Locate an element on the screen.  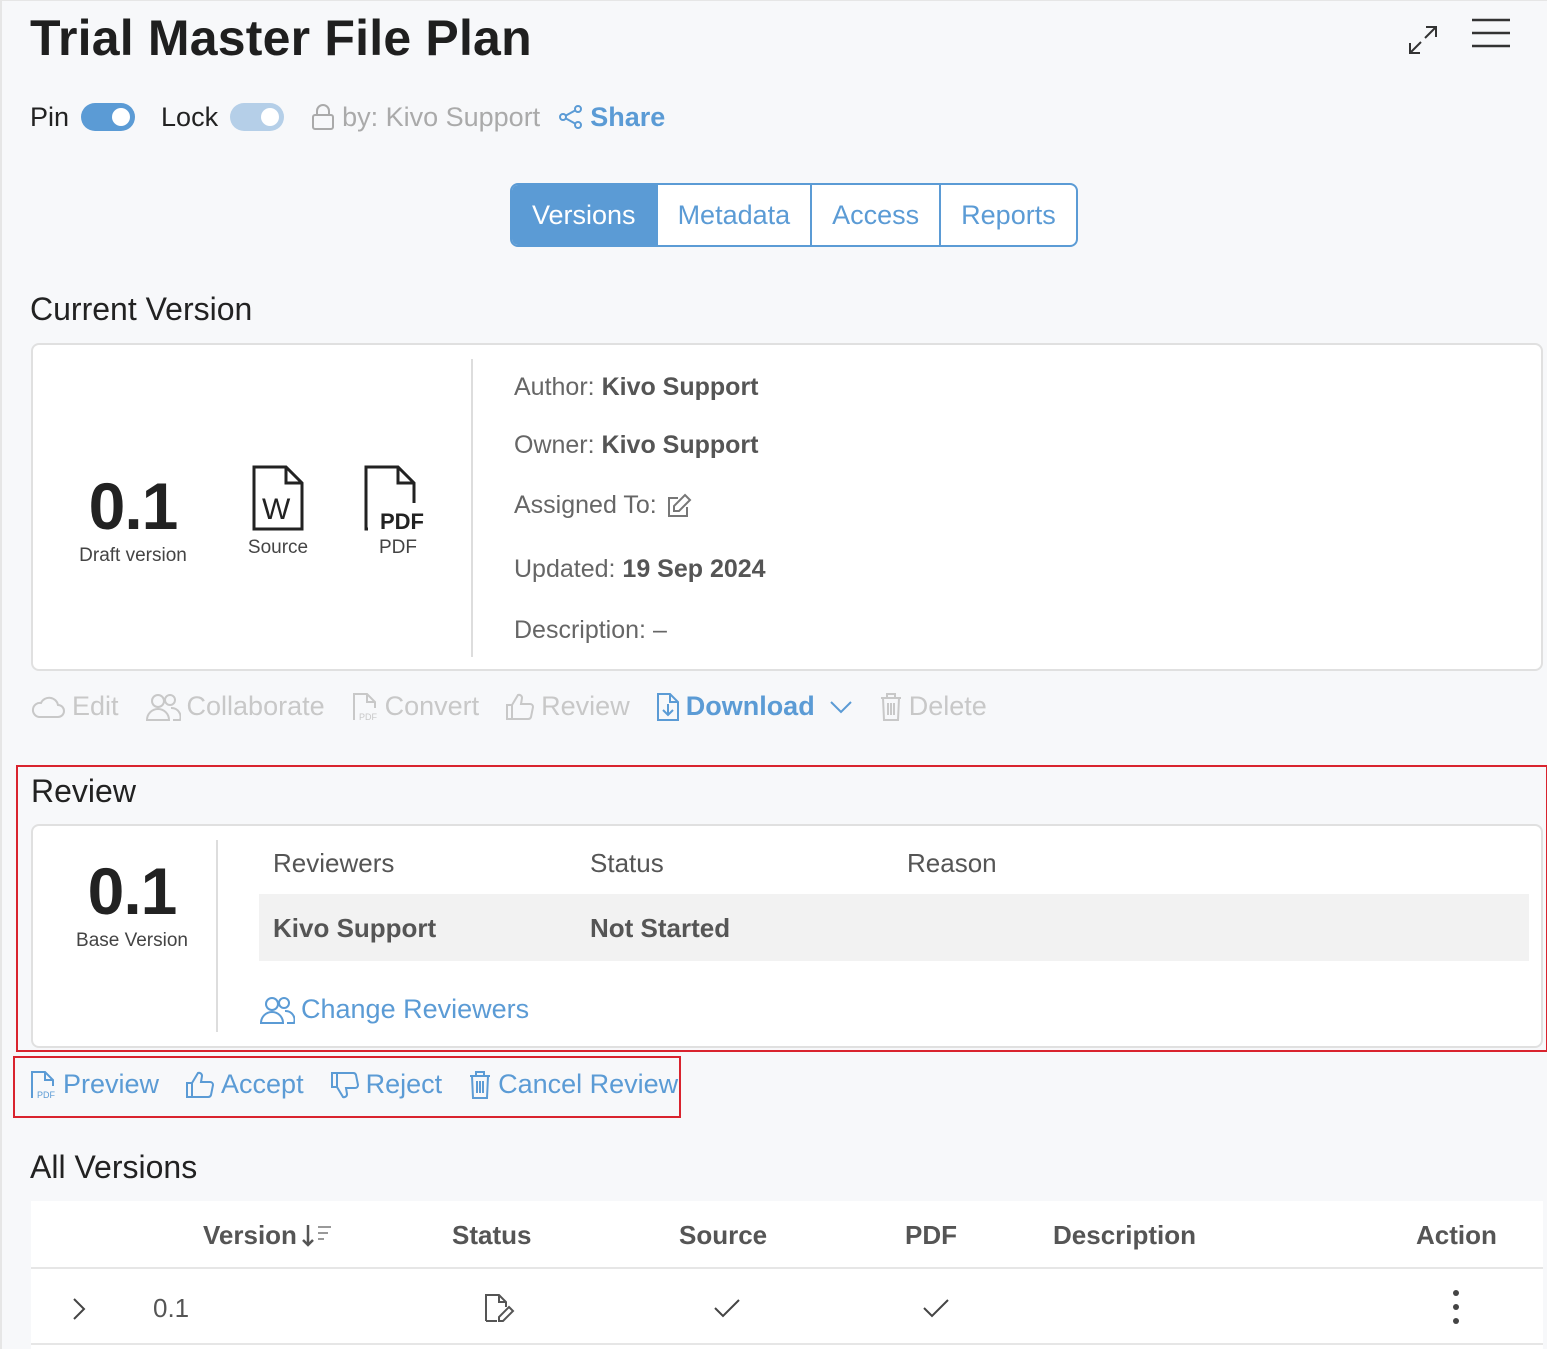
table-row: Kivo Support Not Started is located at coordinates (894, 927).